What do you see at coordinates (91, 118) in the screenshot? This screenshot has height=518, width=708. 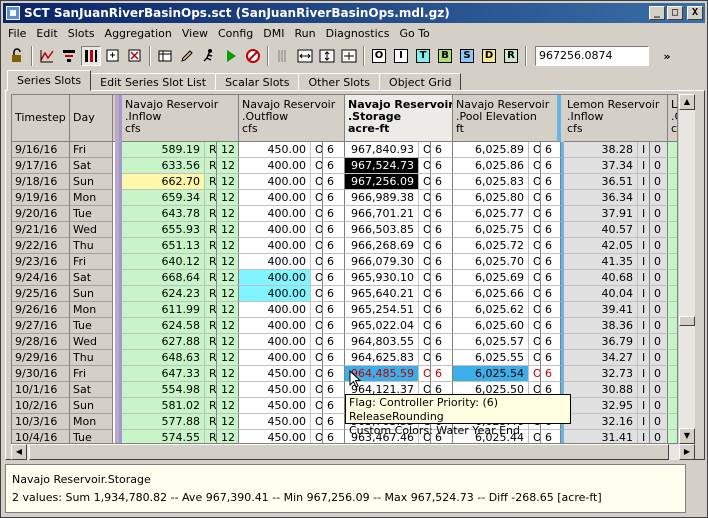 I see `header-day: Day` at bounding box center [91, 118].